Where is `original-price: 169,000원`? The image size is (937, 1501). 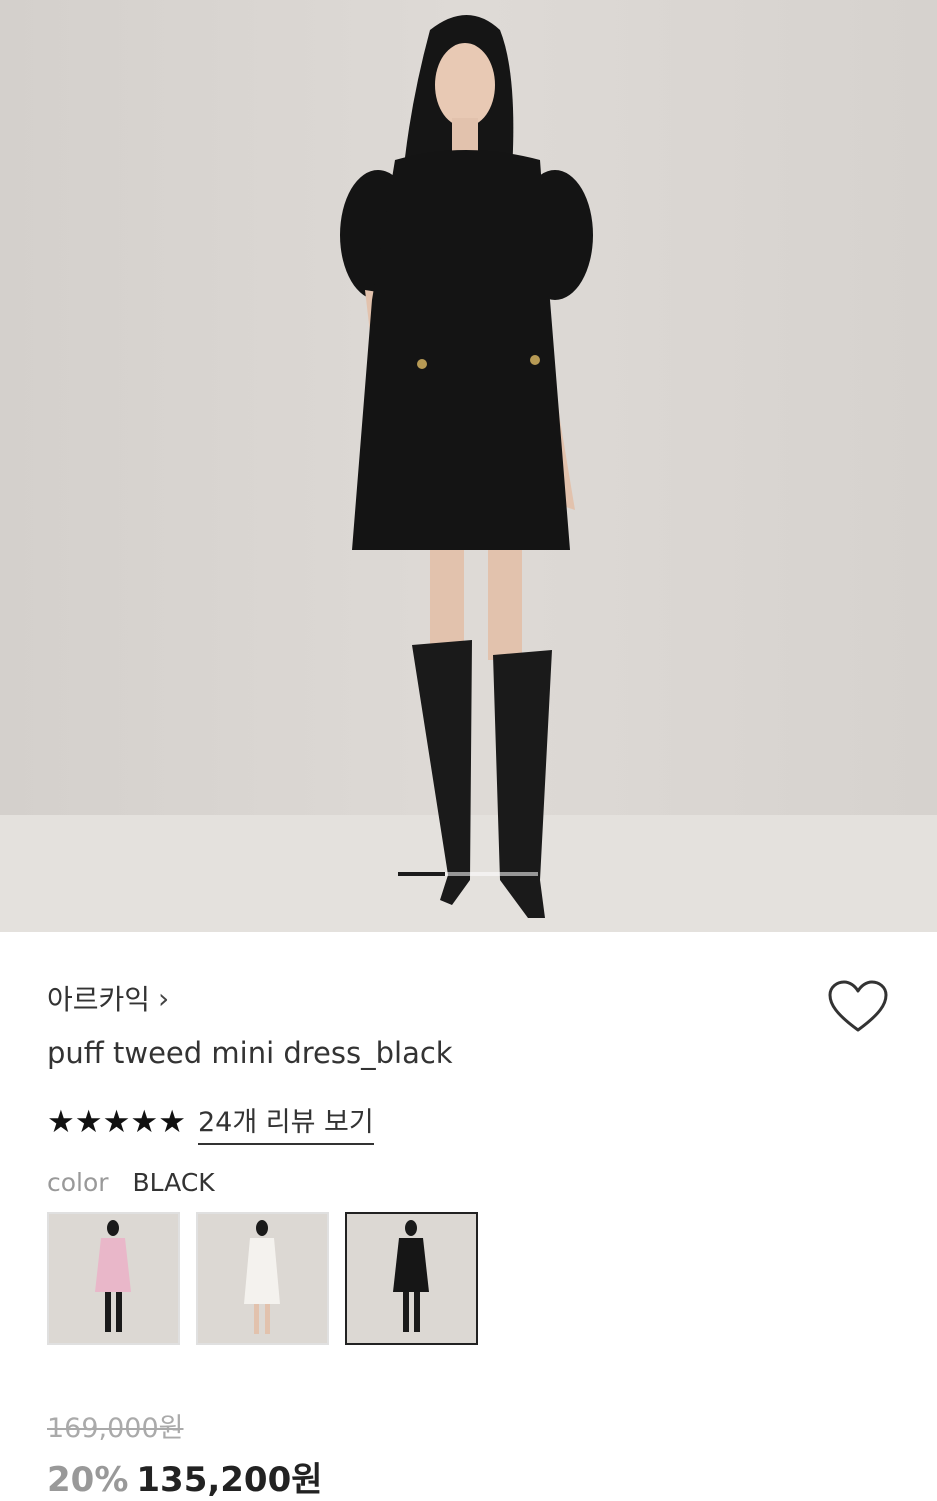 original-price: 169,000원 is located at coordinates (115, 1428).